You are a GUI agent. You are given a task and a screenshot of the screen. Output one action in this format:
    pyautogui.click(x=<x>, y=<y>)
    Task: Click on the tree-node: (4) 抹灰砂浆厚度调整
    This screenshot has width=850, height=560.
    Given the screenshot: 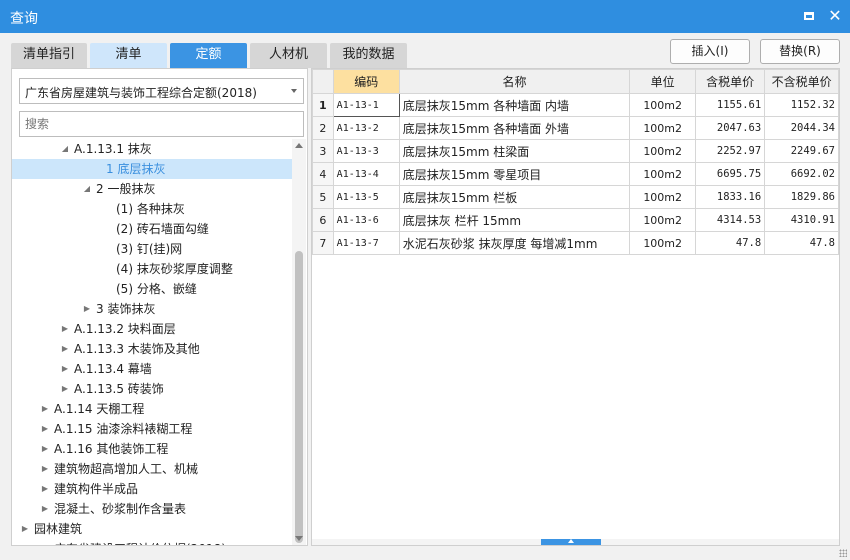 What is the action you would take?
    pyautogui.click(x=153, y=269)
    